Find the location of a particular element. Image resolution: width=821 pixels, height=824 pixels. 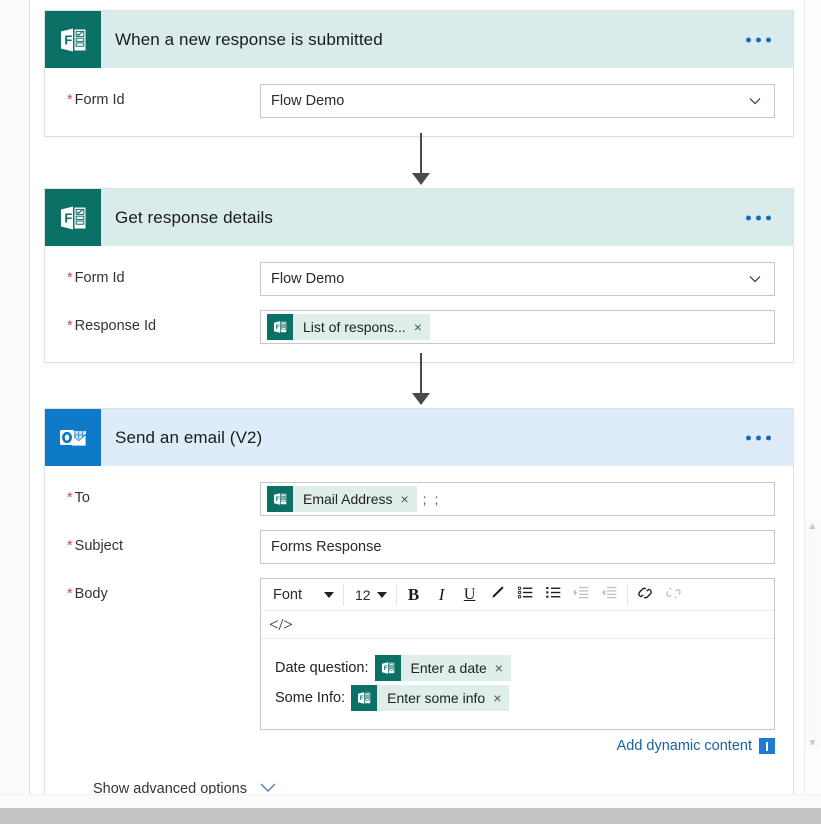

pen-icon is located at coordinates (497, 594).